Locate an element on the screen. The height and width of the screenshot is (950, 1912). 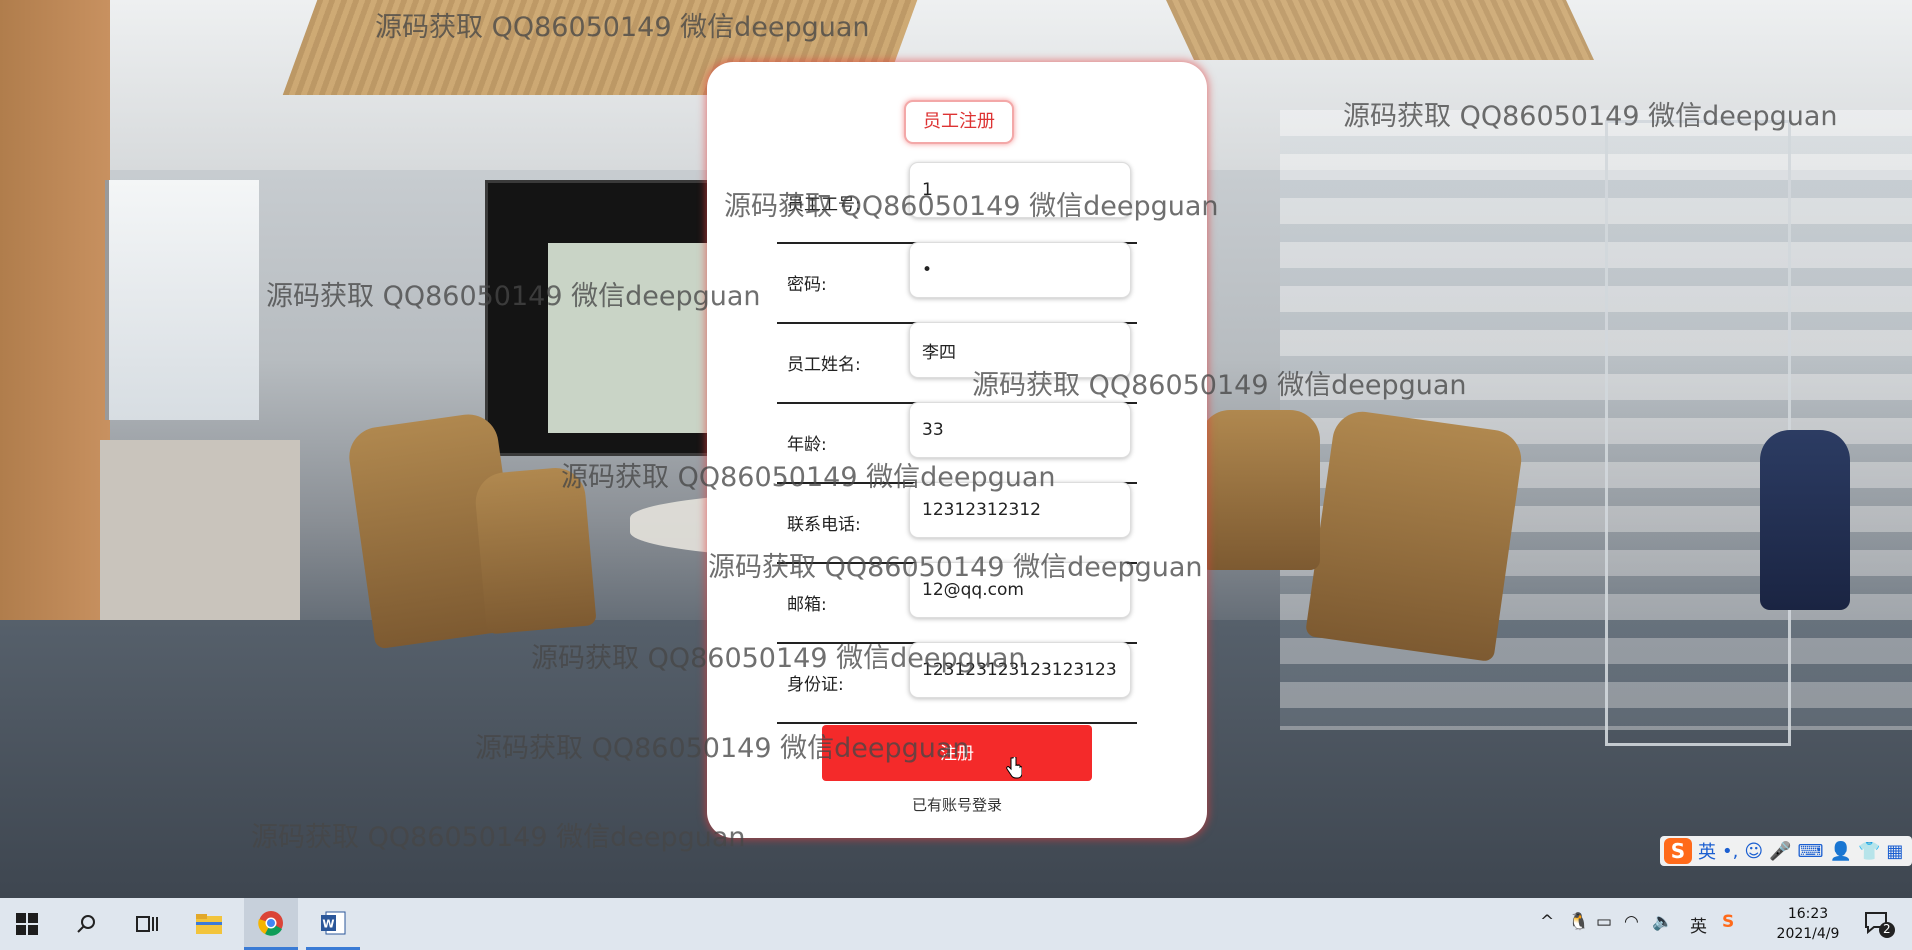
name-input is located at coordinates (1020, 350).